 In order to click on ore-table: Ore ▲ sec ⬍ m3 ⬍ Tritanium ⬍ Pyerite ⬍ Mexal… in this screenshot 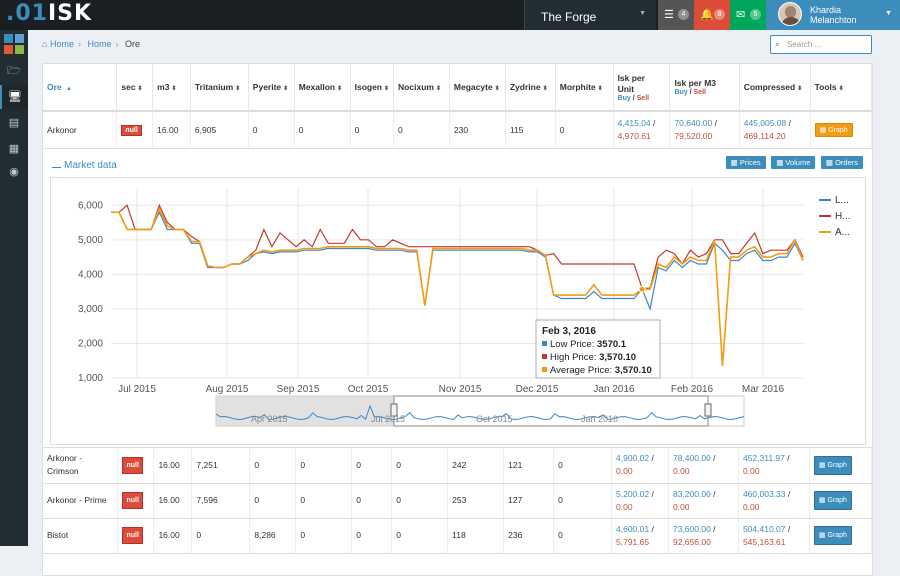, I will do `click(458, 106)`.